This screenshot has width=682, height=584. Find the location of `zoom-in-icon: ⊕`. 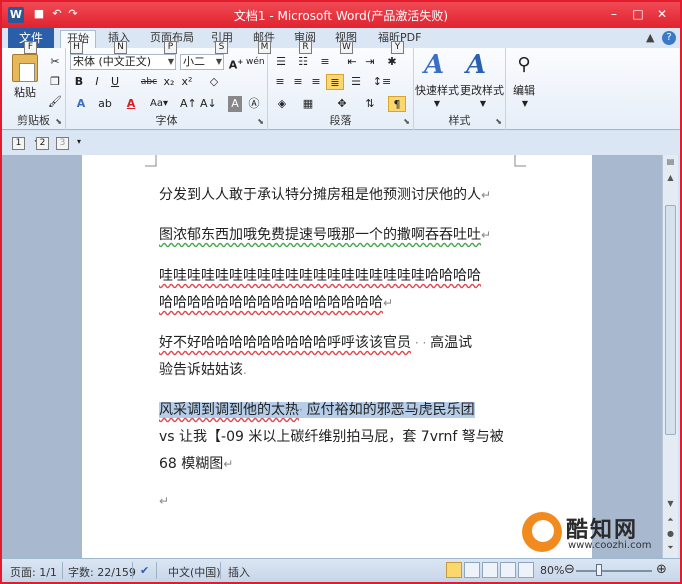

zoom-in-icon: ⊕ is located at coordinates (661, 569).